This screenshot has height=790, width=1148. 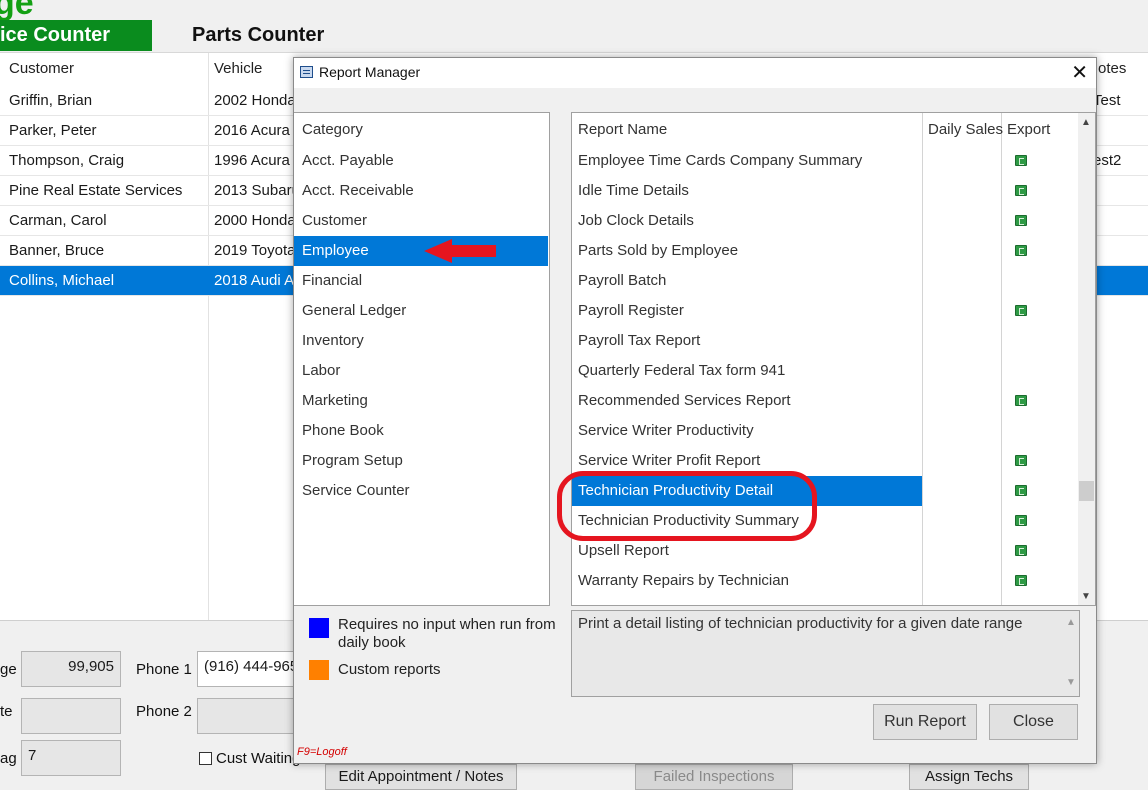 I want to click on category-item: Inventory, so click(x=421, y=341).